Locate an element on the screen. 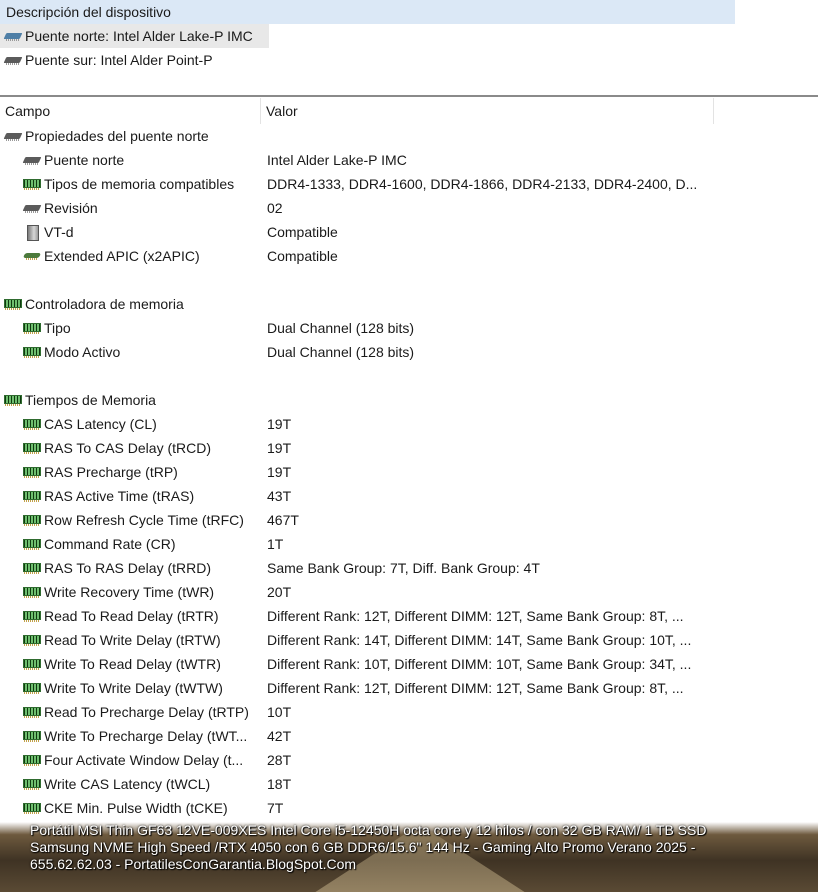 The height and width of the screenshot is (892, 818). table-row: Write Recovery Time (tWR) 20T is located at coordinates (409, 592).